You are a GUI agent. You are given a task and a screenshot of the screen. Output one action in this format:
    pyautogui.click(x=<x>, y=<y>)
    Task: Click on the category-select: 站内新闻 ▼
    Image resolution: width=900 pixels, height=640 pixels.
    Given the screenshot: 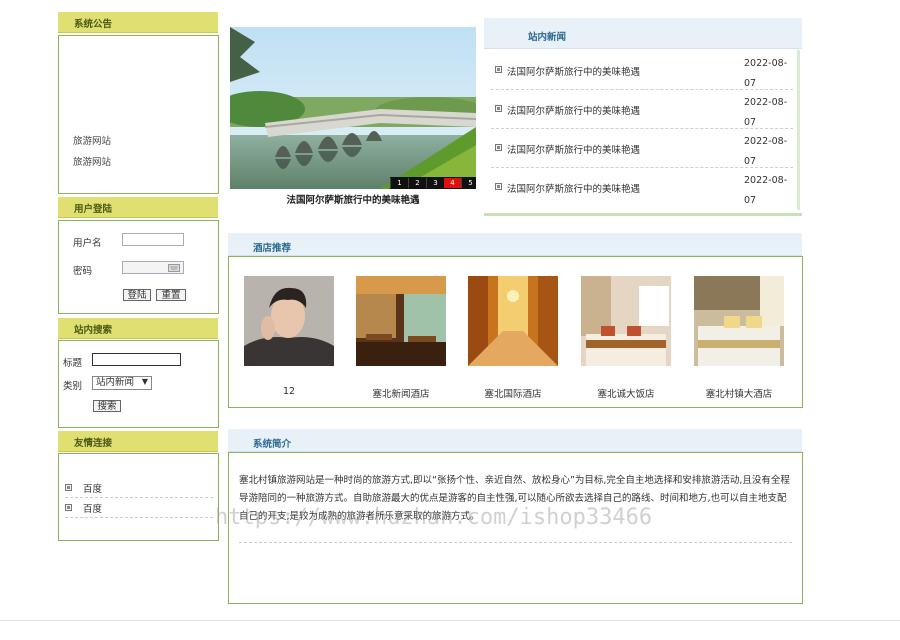 What is the action you would take?
    pyautogui.click(x=122, y=383)
    